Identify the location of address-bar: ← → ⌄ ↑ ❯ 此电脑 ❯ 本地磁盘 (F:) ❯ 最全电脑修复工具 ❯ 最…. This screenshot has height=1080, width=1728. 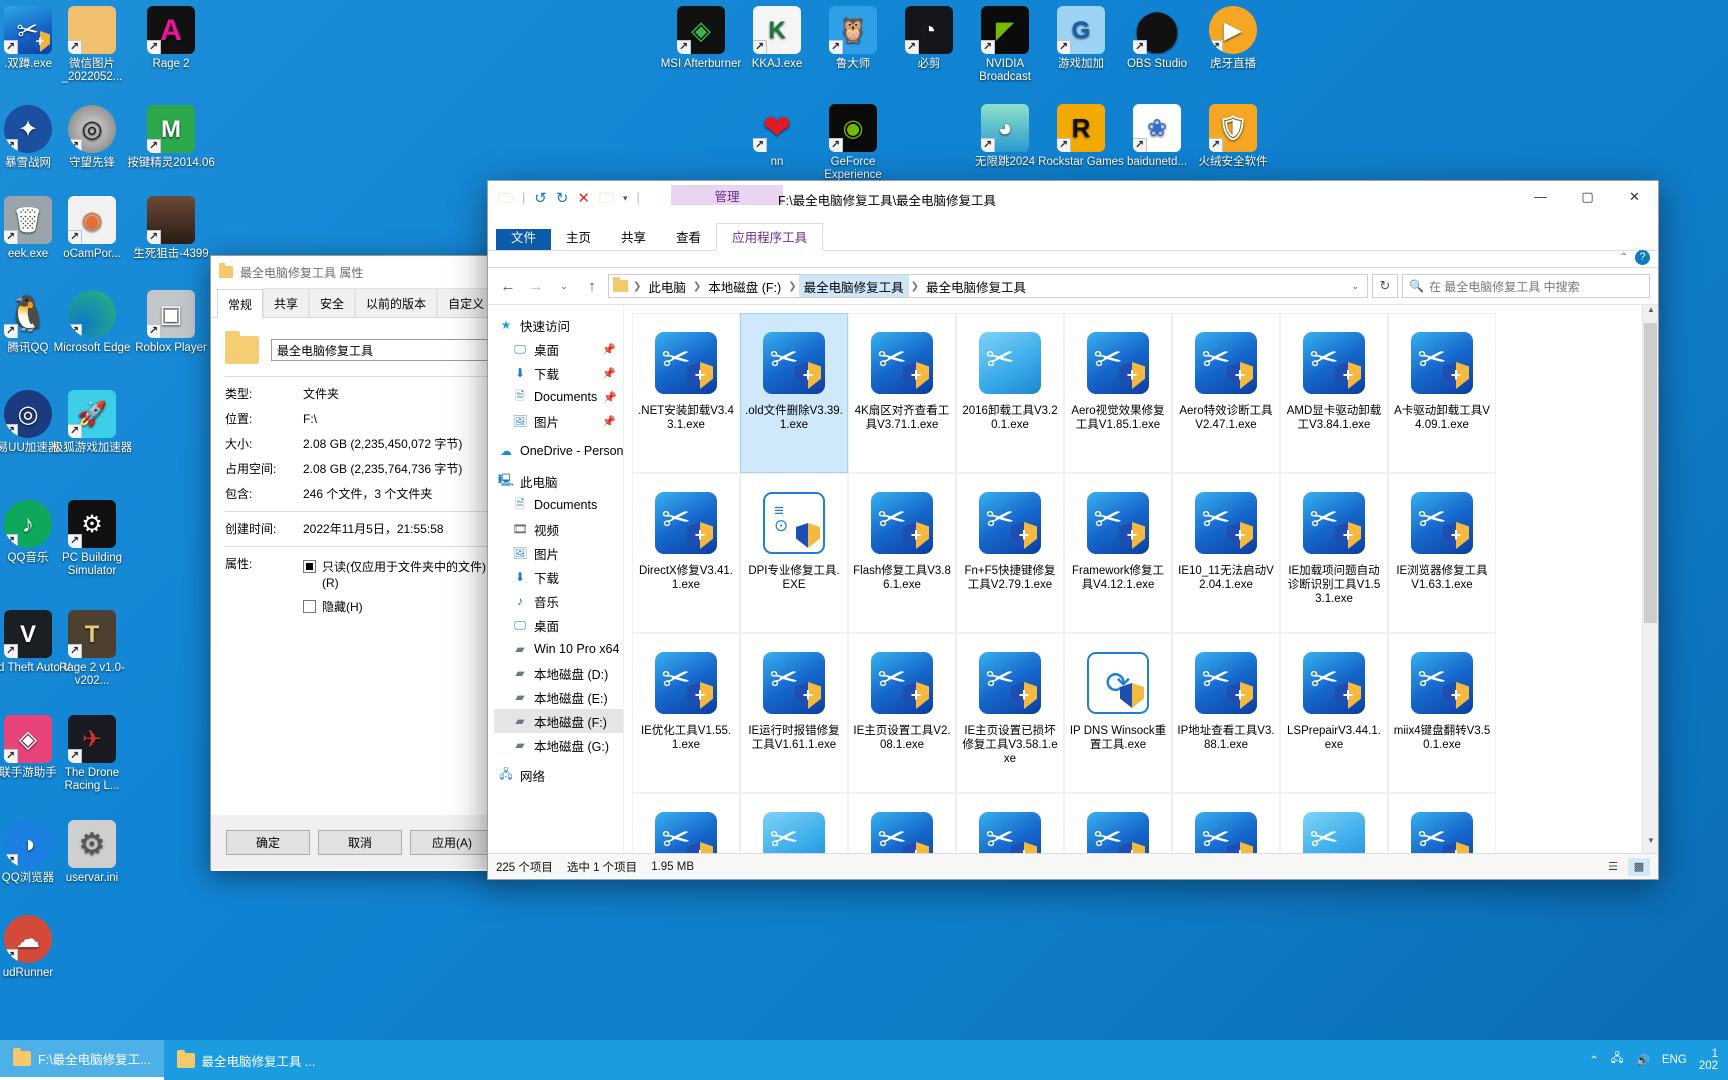
(1073, 286).